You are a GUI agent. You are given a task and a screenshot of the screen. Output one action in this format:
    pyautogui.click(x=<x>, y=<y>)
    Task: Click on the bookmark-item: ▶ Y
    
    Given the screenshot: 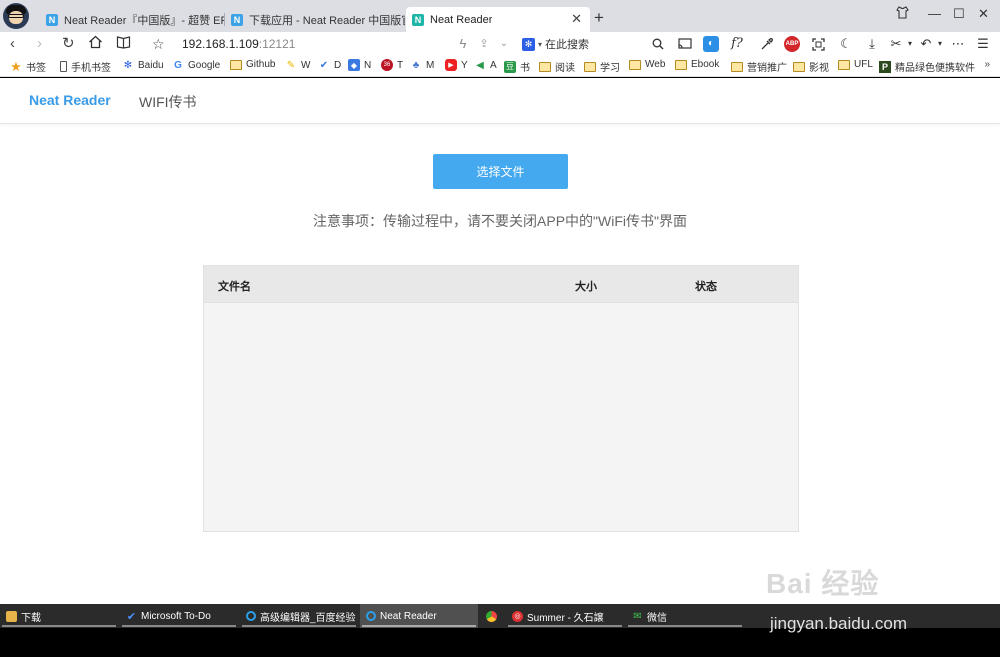 What is the action you would take?
    pyautogui.click(x=456, y=65)
    